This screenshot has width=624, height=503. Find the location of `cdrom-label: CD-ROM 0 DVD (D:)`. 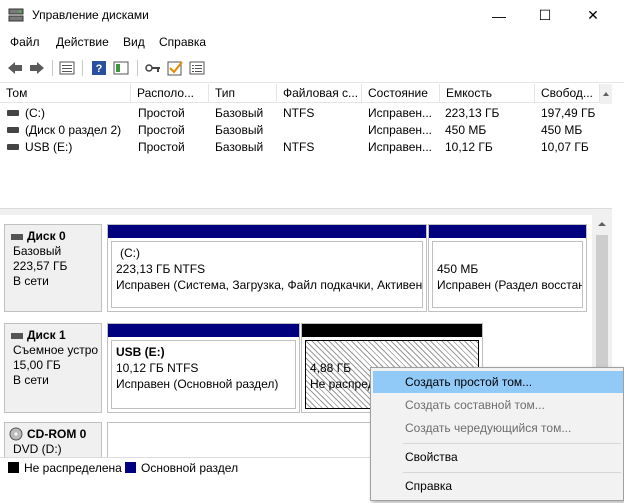

cdrom-label: CD-ROM 0 DVD (D:) is located at coordinates (53, 439).